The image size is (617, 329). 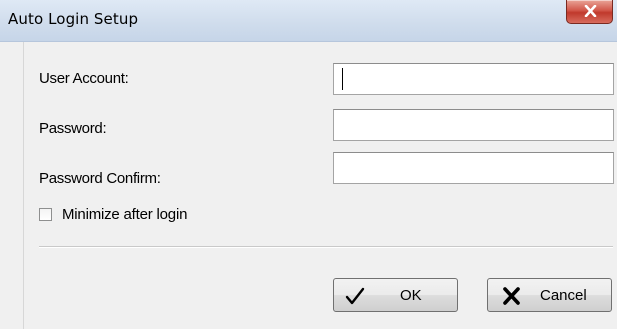 I want to click on close-button, so click(x=589, y=12).